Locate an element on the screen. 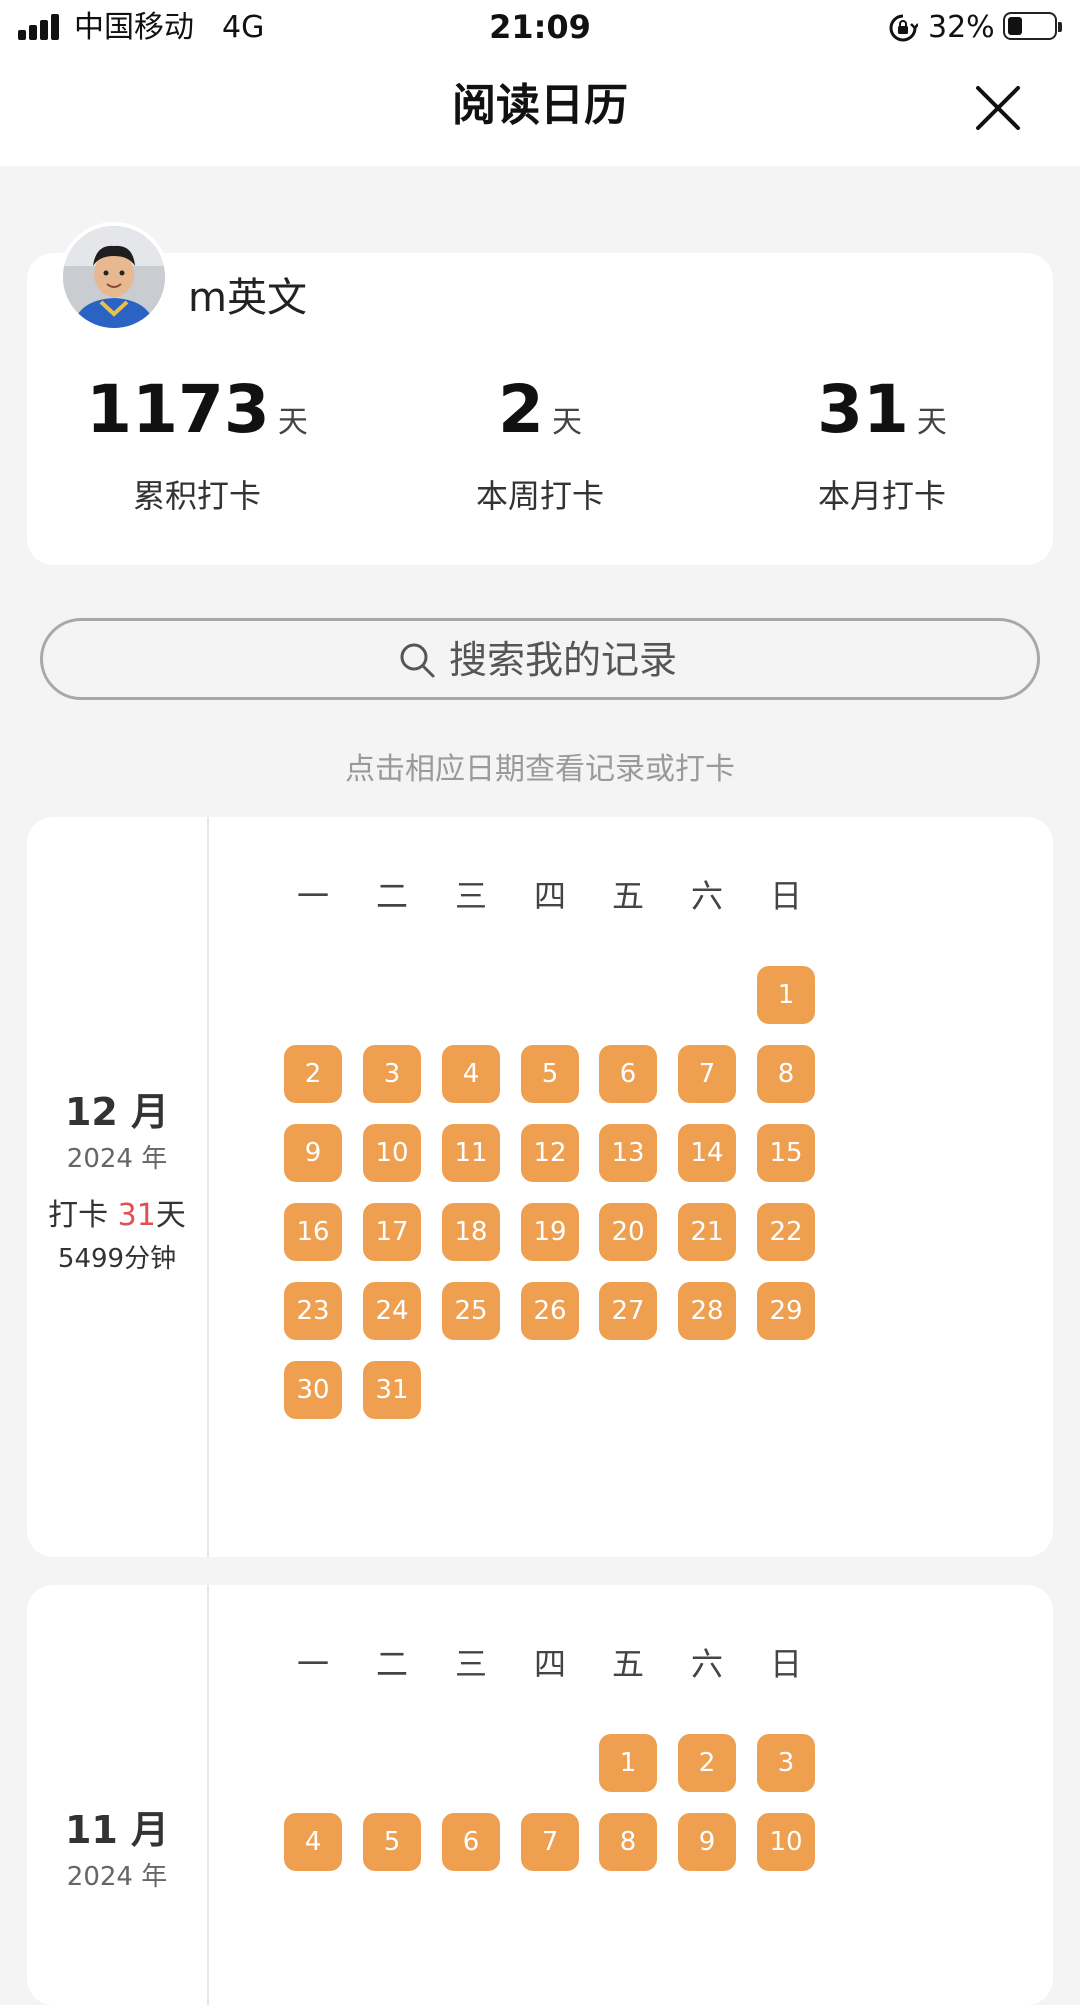 The image size is (1080, 2005). calendar-day: 24 is located at coordinates (392, 1311).